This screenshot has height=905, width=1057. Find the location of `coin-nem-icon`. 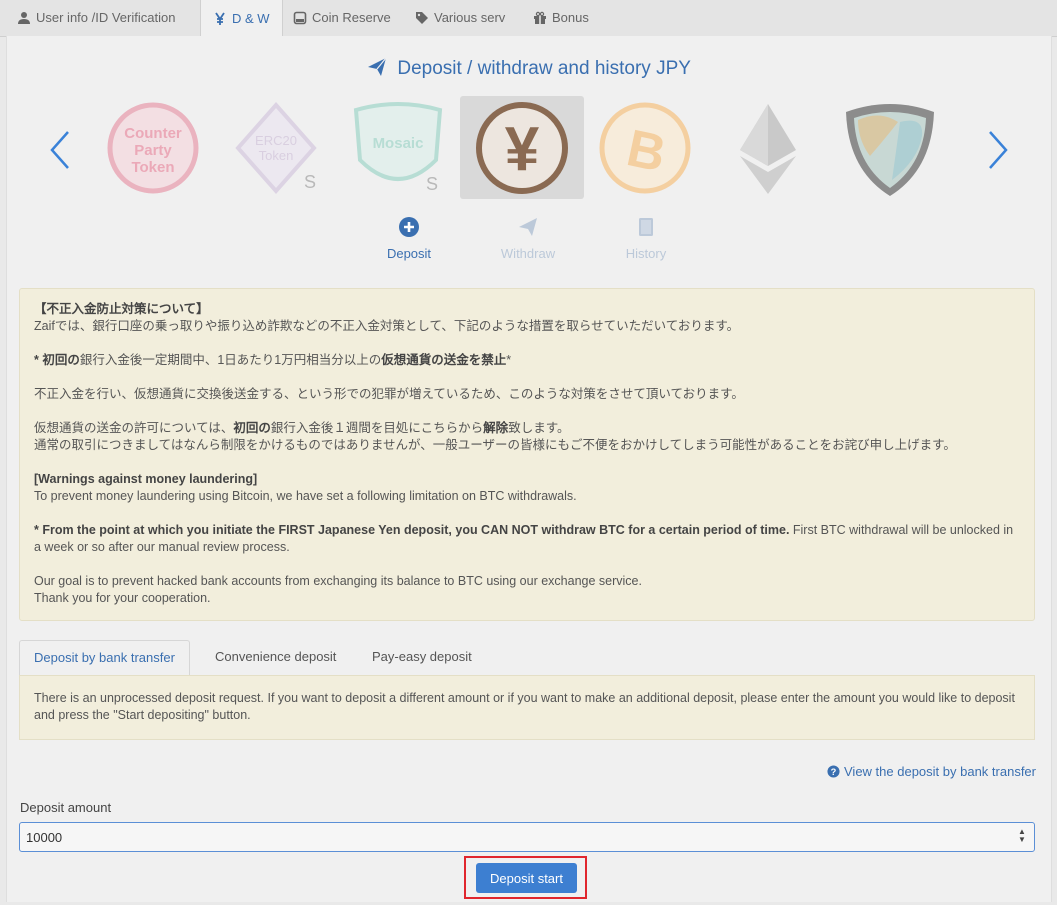

coin-nem-icon is located at coordinates (890, 150).